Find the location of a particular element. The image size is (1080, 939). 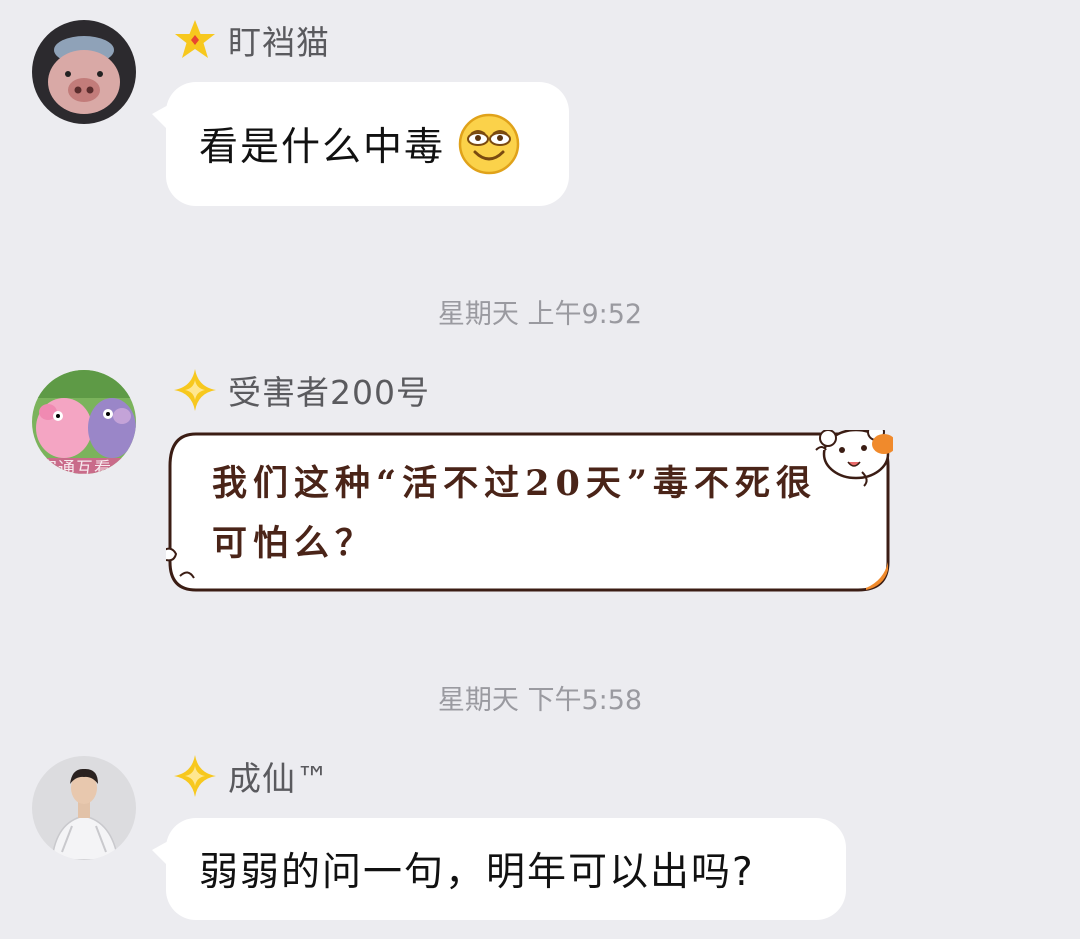

timestamp: 星期天 下午5:58 is located at coordinates (540, 700).